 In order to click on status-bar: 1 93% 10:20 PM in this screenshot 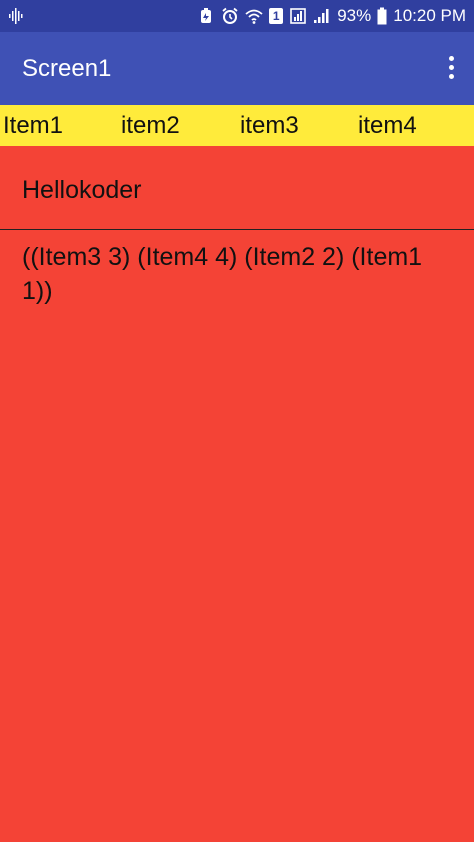, I will do `click(237, 16)`.